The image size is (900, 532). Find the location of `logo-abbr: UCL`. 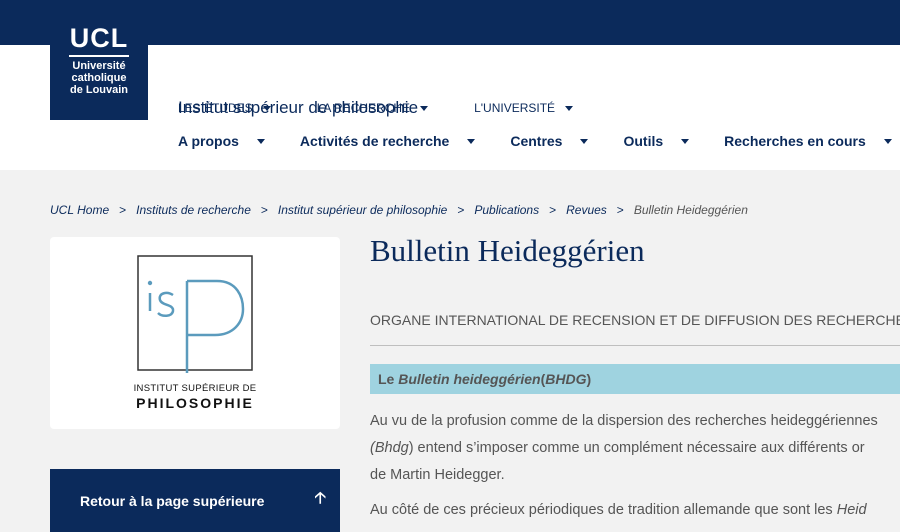

logo-abbr: UCL is located at coordinates (99, 38).